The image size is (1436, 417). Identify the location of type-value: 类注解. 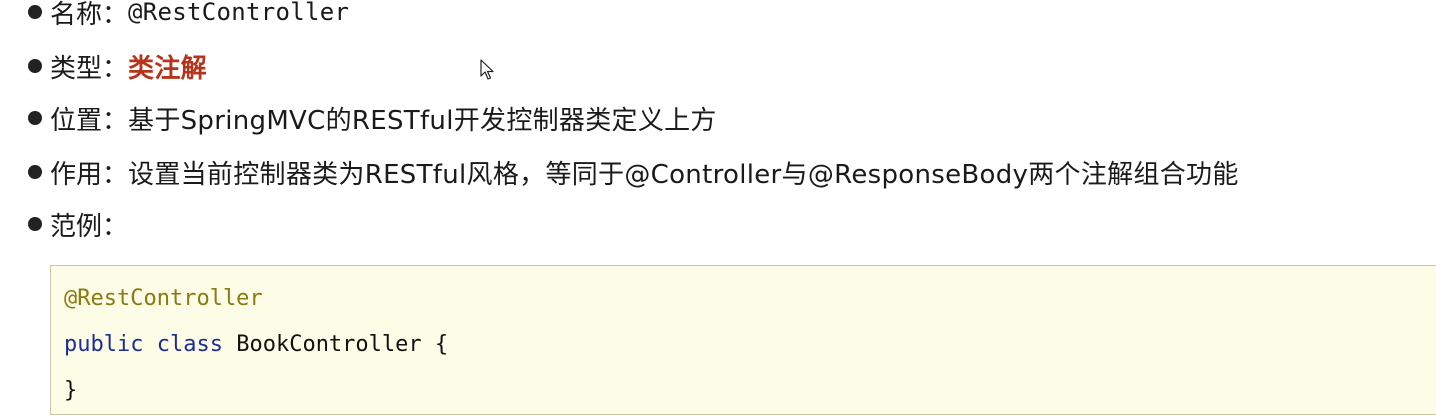
(167, 68).